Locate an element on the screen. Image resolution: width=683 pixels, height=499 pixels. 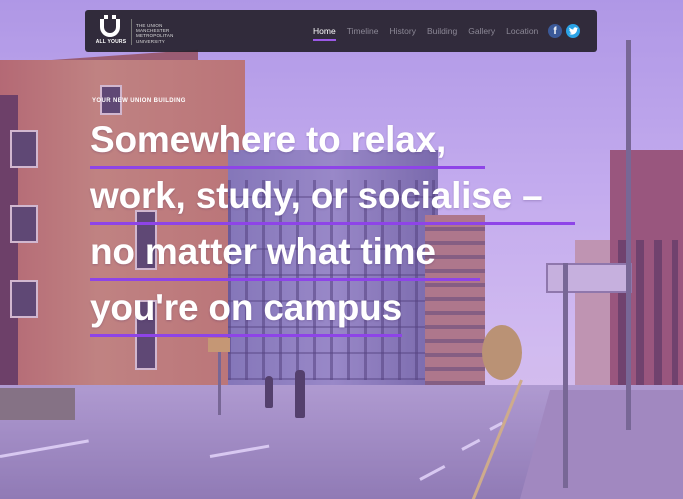
logo-text: ALL YOURS is located at coordinates (111, 42).